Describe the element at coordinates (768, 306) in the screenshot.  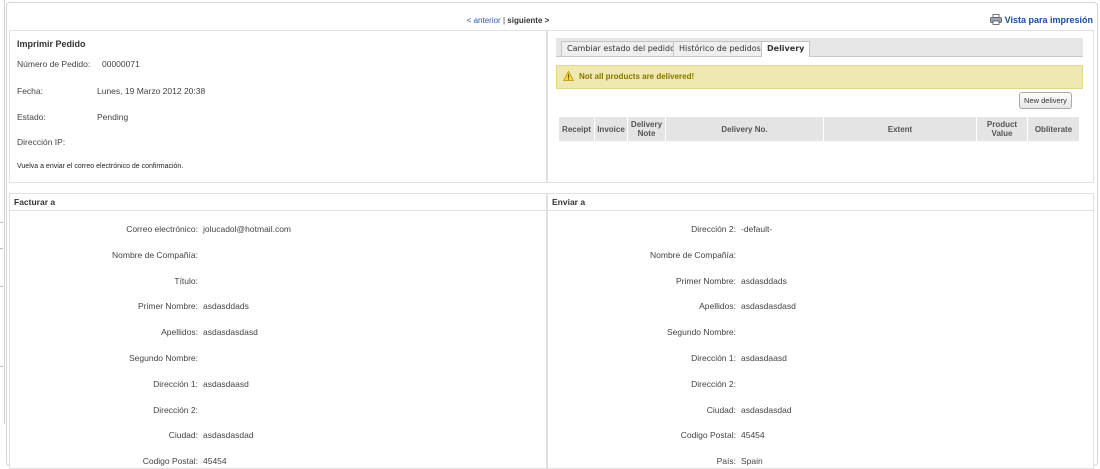
I see `shipping-field-value: asdasdasdasd` at that location.